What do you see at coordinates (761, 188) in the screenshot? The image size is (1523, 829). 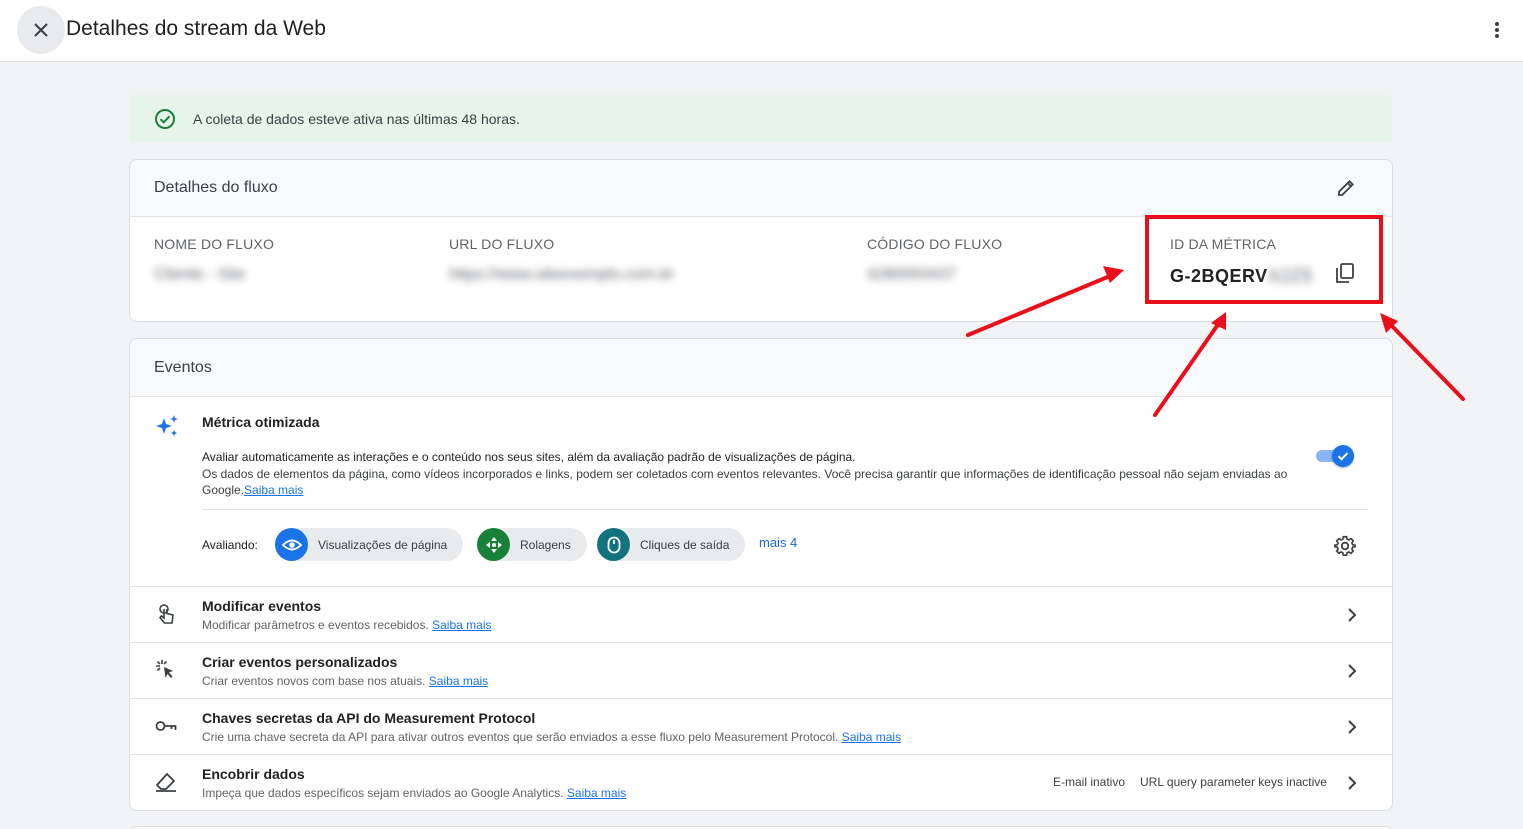 I see `stream-details-header: Detalhes do fluxo` at bounding box center [761, 188].